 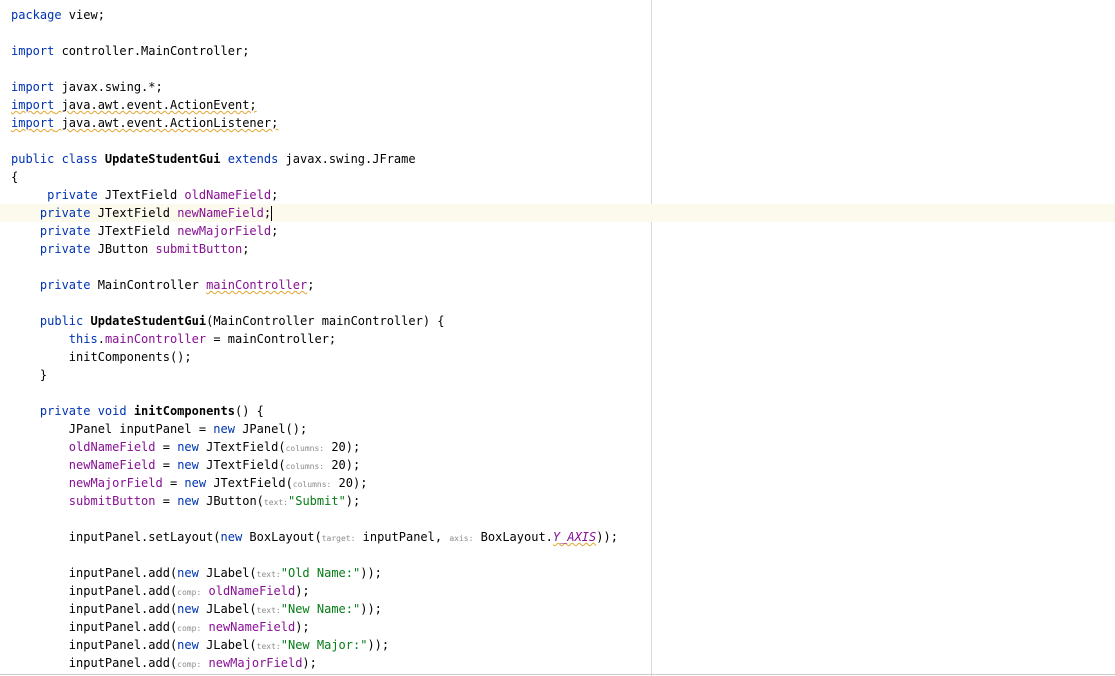 What do you see at coordinates (338, 538) in the screenshot?
I see `parameter-hint: target:` at bounding box center [338, 538].